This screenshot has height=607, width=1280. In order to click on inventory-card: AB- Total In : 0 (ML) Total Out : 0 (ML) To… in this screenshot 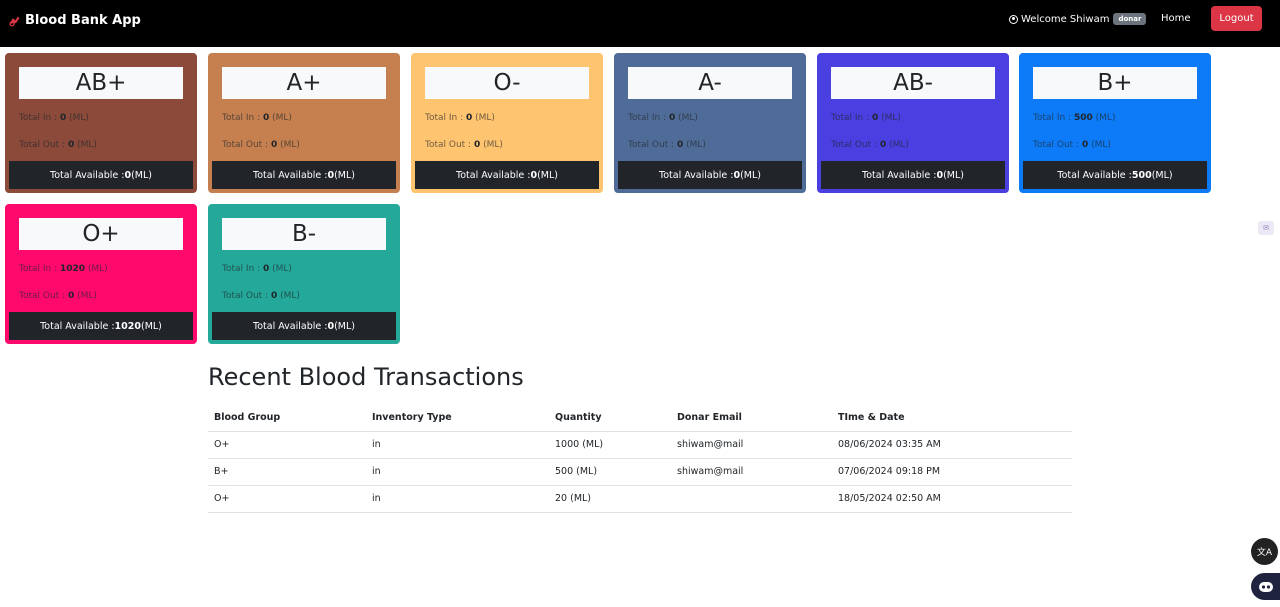, I will do `click(913, 123)`.